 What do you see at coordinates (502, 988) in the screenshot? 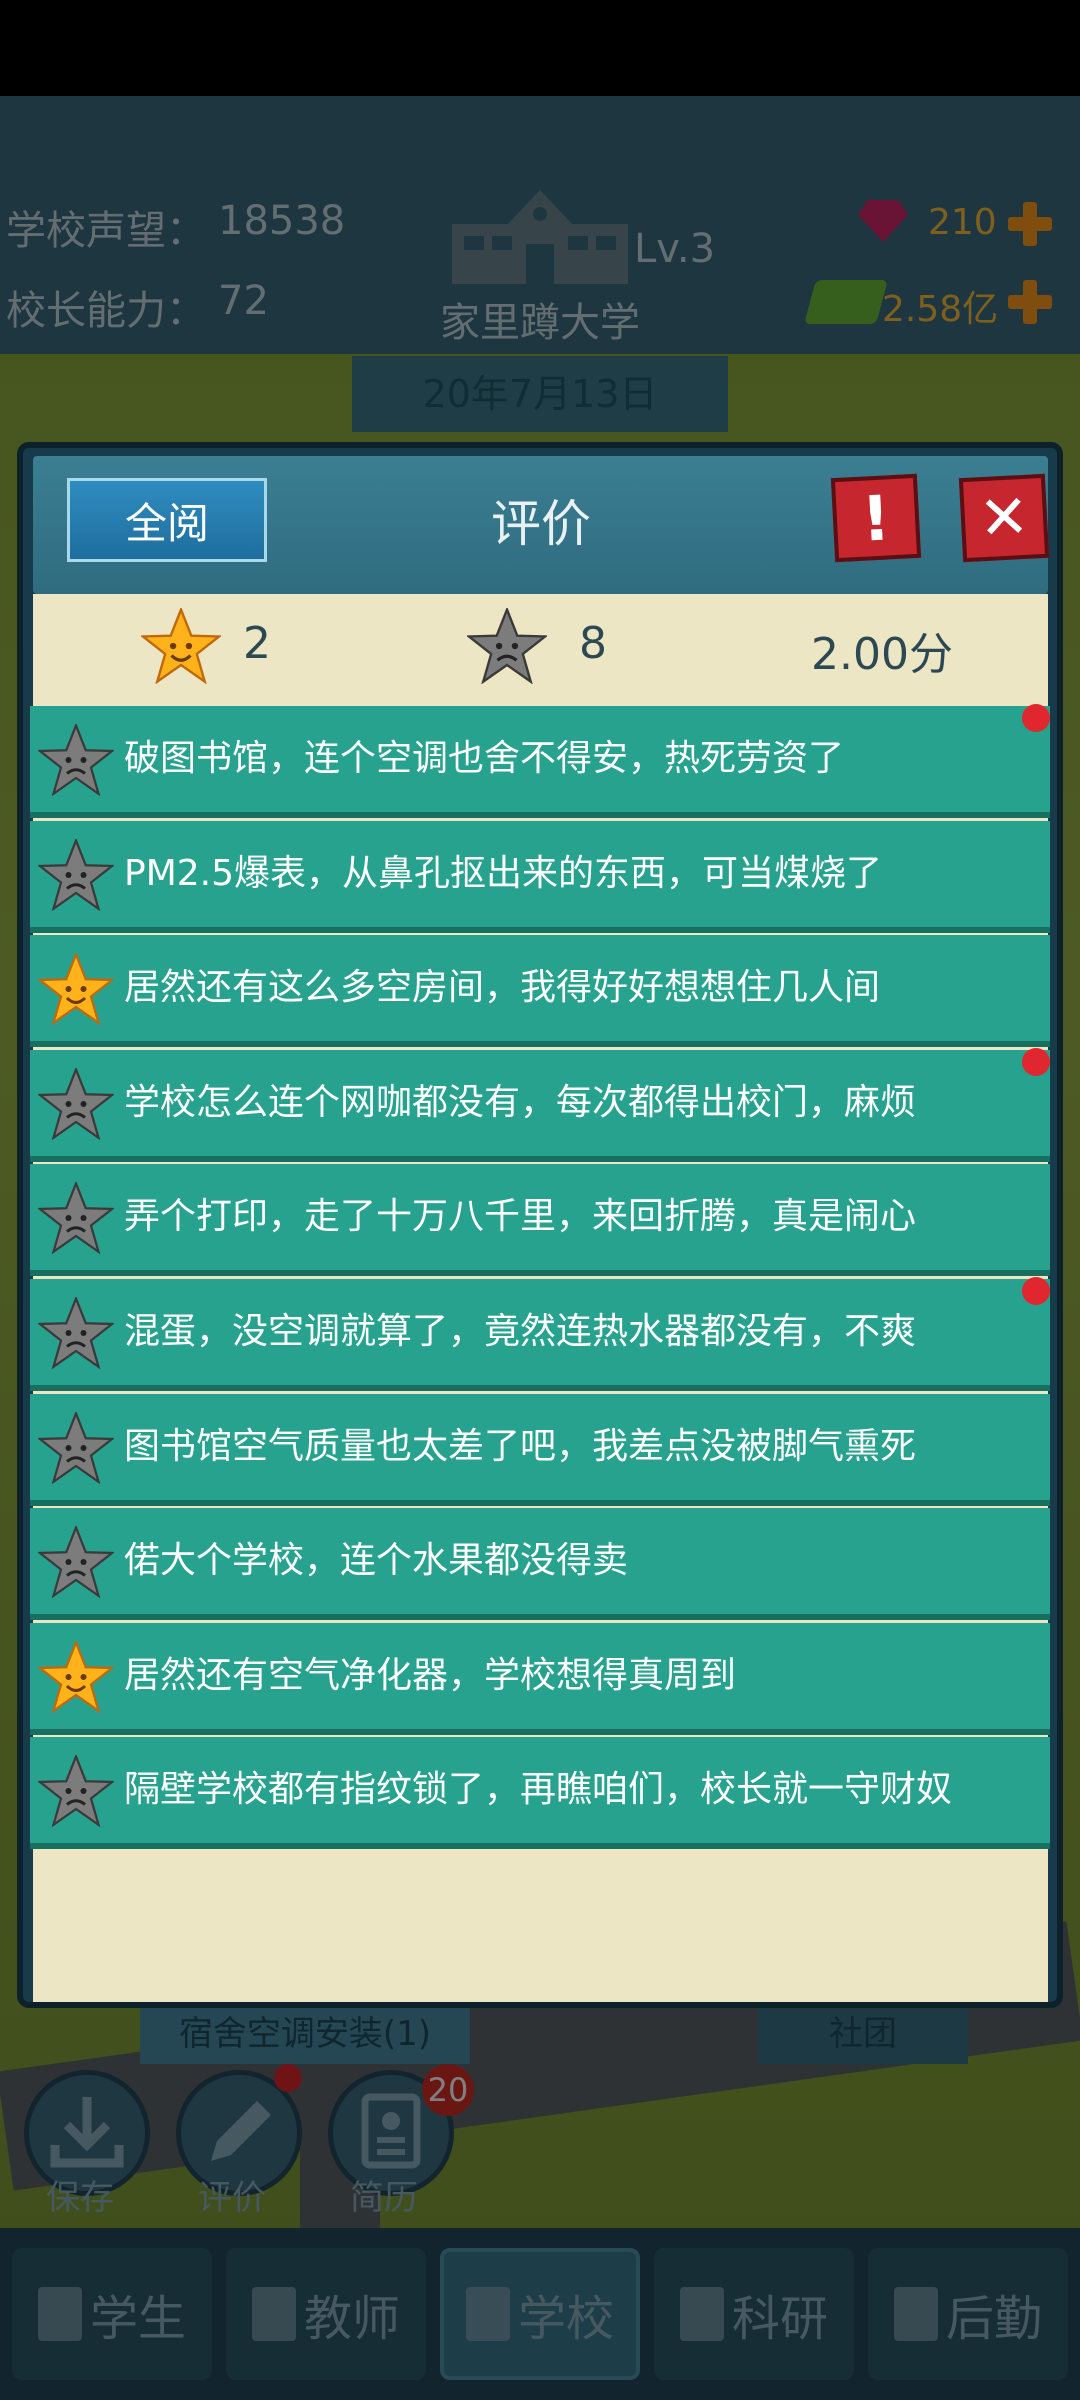
I see `review-text: 居然还有这么多空房间，我得好好想想住几人间` at bounding box center [502, 988].